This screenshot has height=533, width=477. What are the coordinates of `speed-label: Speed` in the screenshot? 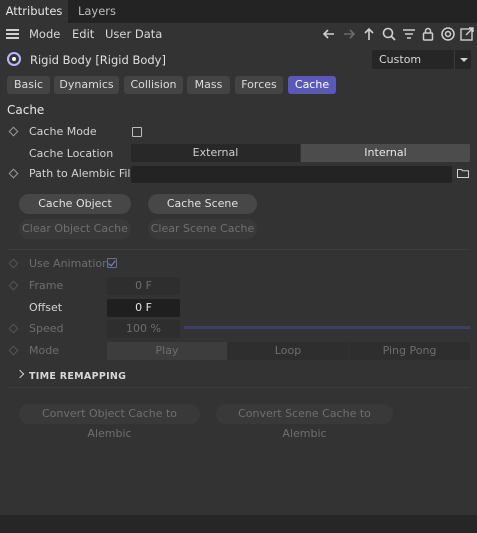 It's located at (46, 328).